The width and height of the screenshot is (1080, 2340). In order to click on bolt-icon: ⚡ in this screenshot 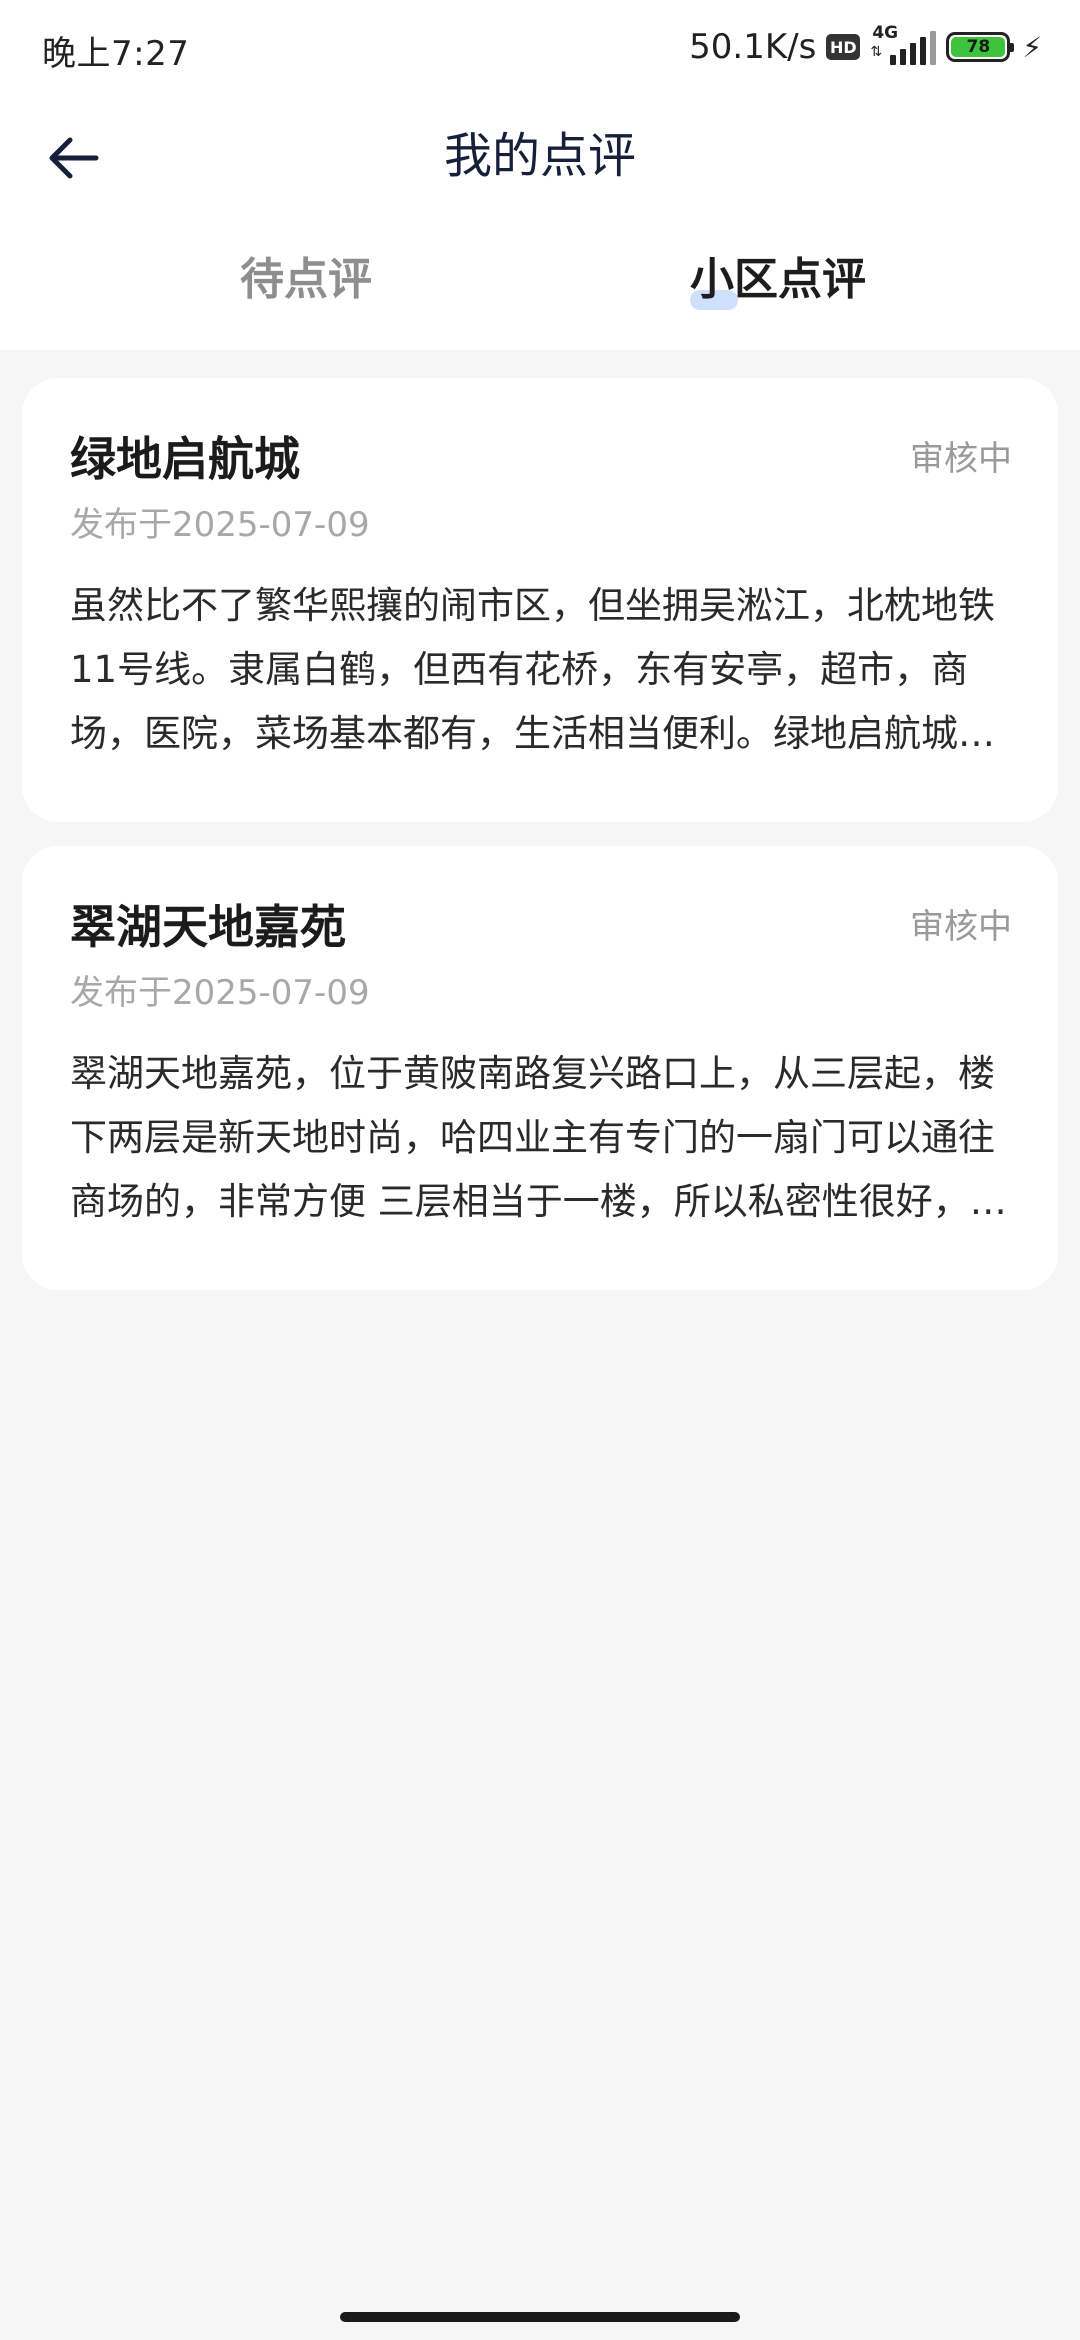, I will do `click(1032, 47)`.